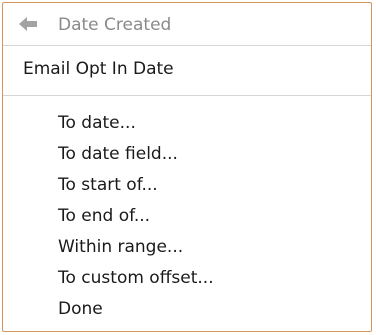 The image size is (376, 335). I want to click on done-button: Done, so click(80, 309).